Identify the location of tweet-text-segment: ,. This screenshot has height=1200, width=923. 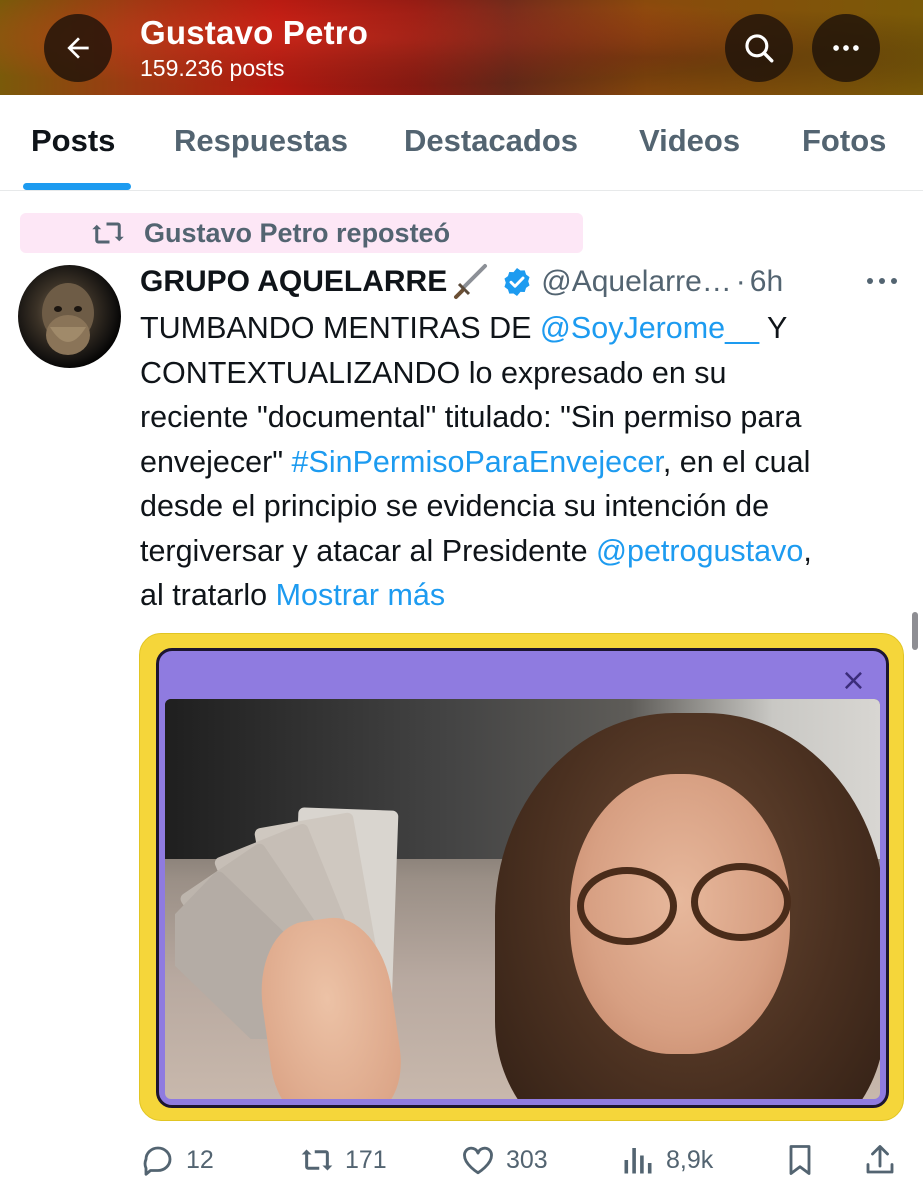
(807, 550).